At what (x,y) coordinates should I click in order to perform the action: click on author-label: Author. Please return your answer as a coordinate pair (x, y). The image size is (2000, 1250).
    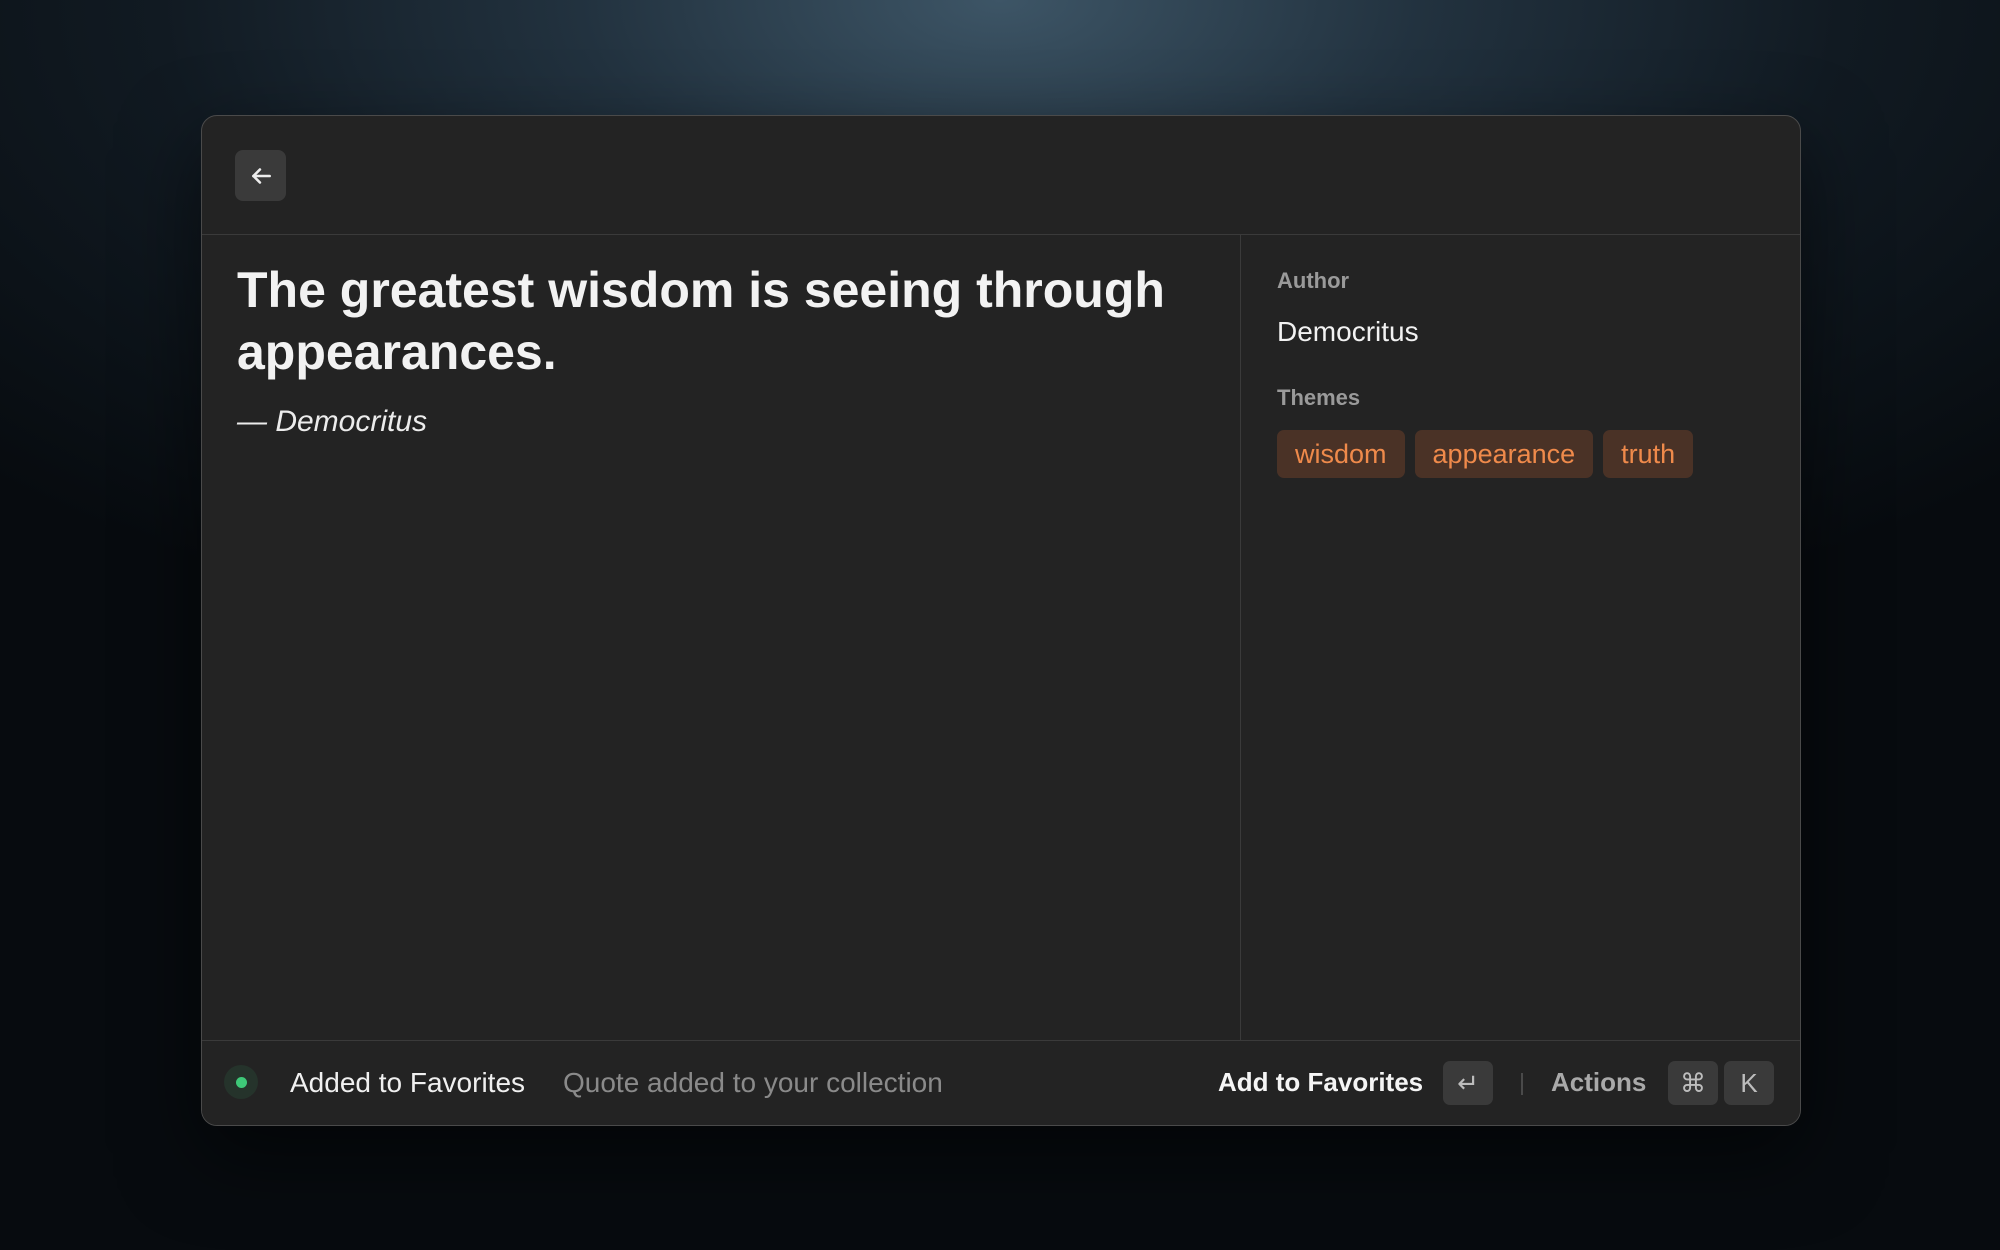
    Looking at the image, I should click on (1313, 280).